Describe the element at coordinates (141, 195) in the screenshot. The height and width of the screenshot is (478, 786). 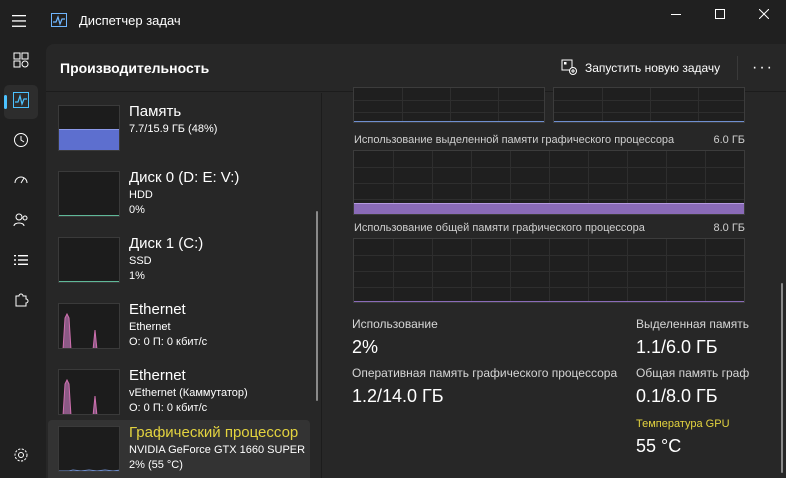
I see `device-type: HDD` at that location.